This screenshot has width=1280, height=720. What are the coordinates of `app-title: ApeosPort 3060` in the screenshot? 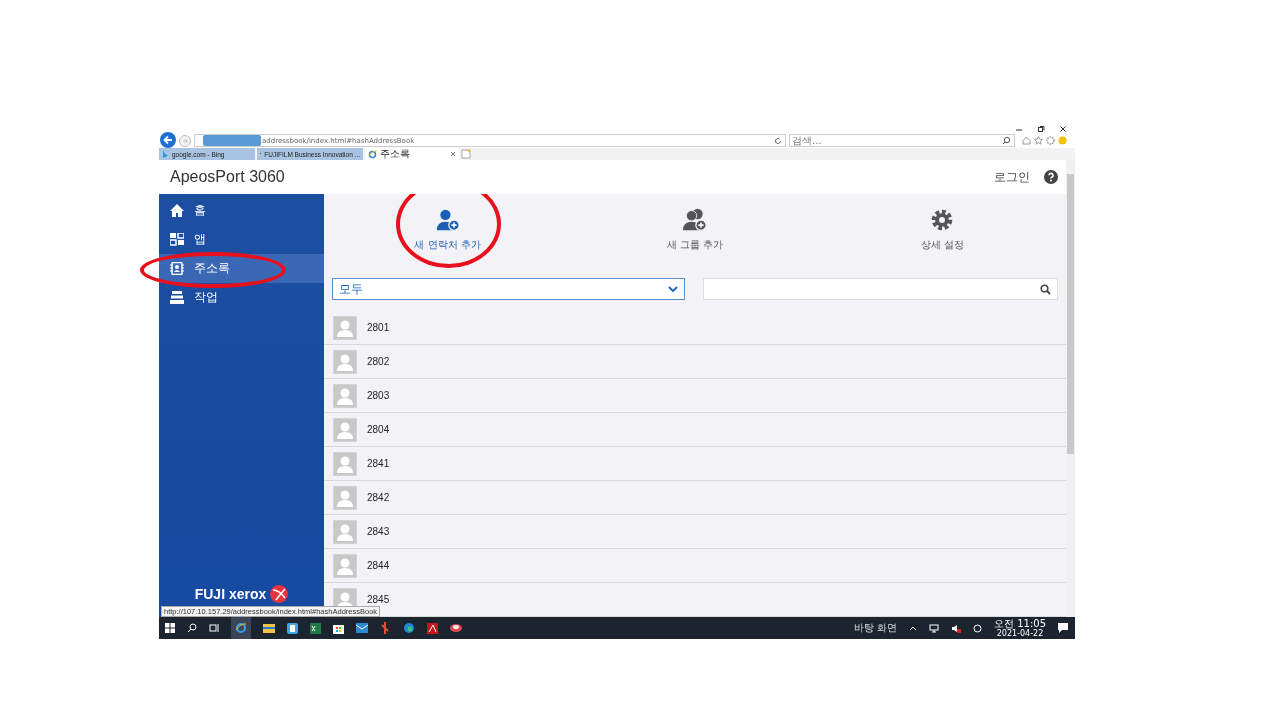 It's located at (228, 177).